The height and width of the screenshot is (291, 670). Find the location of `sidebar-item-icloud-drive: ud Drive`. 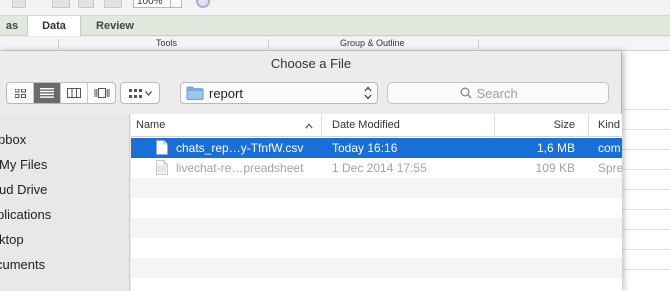

sidebar-item-icloud-drive: ud Drive is located at coordinates (23, 190).